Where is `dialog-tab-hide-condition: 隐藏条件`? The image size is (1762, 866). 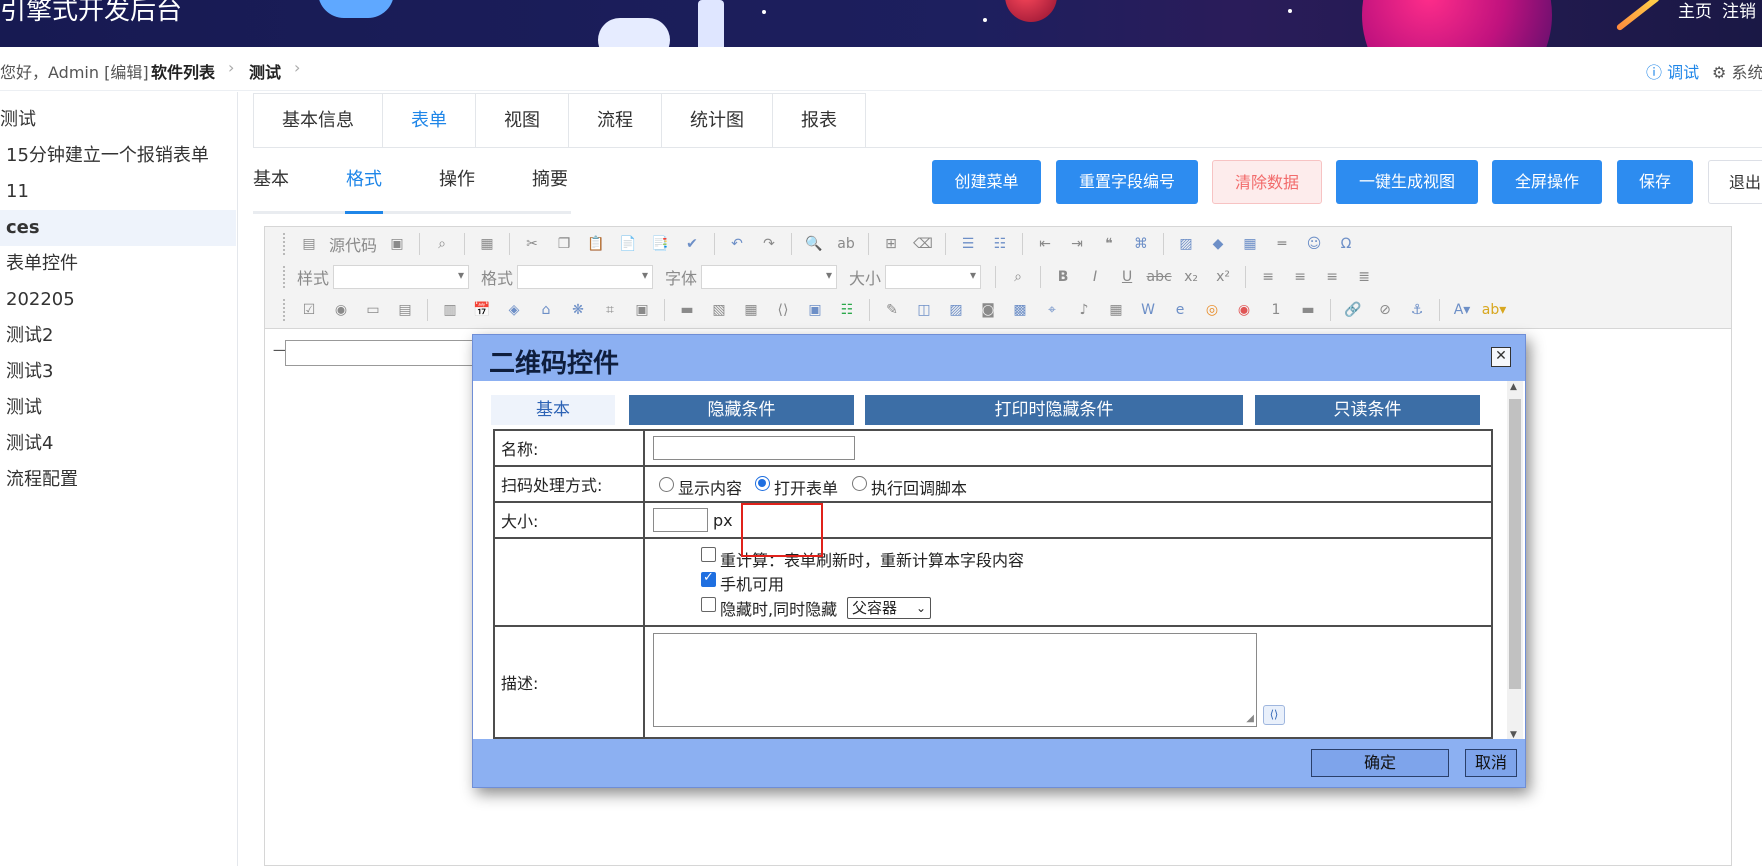
dialog-tab-hide-condition: 隐藏条件 is located at coordinates (741, 410).